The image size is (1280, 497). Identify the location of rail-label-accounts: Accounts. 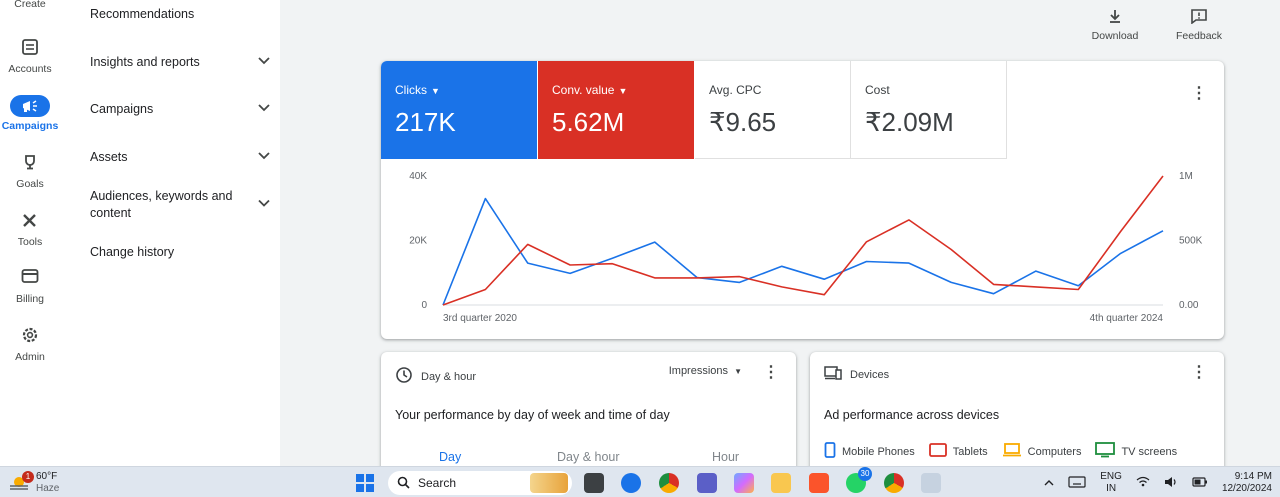
(30, 69).